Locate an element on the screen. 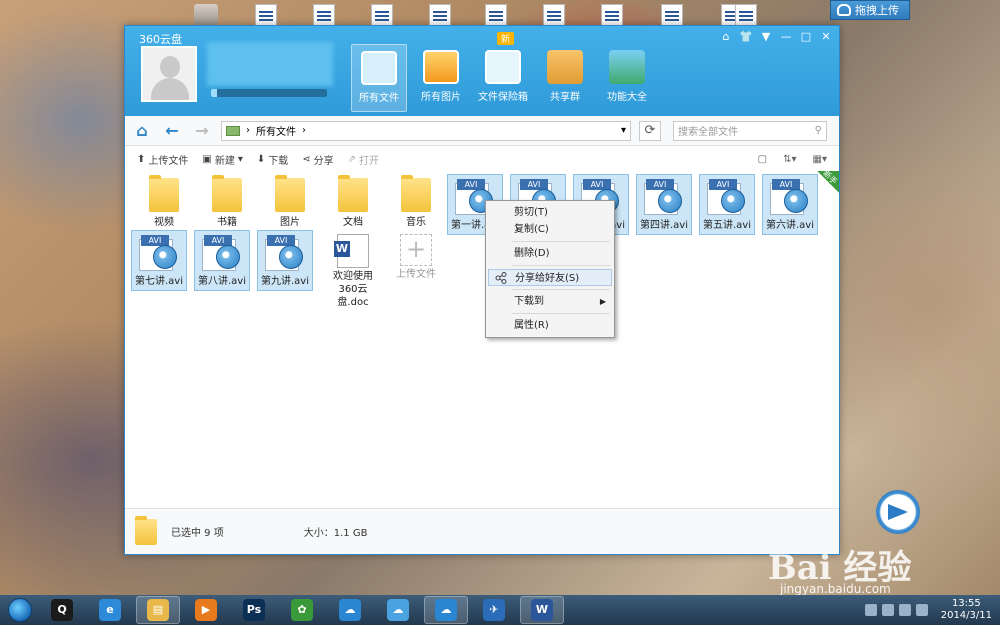  taskbar-qq: Q is located at coordinates (62, 610).